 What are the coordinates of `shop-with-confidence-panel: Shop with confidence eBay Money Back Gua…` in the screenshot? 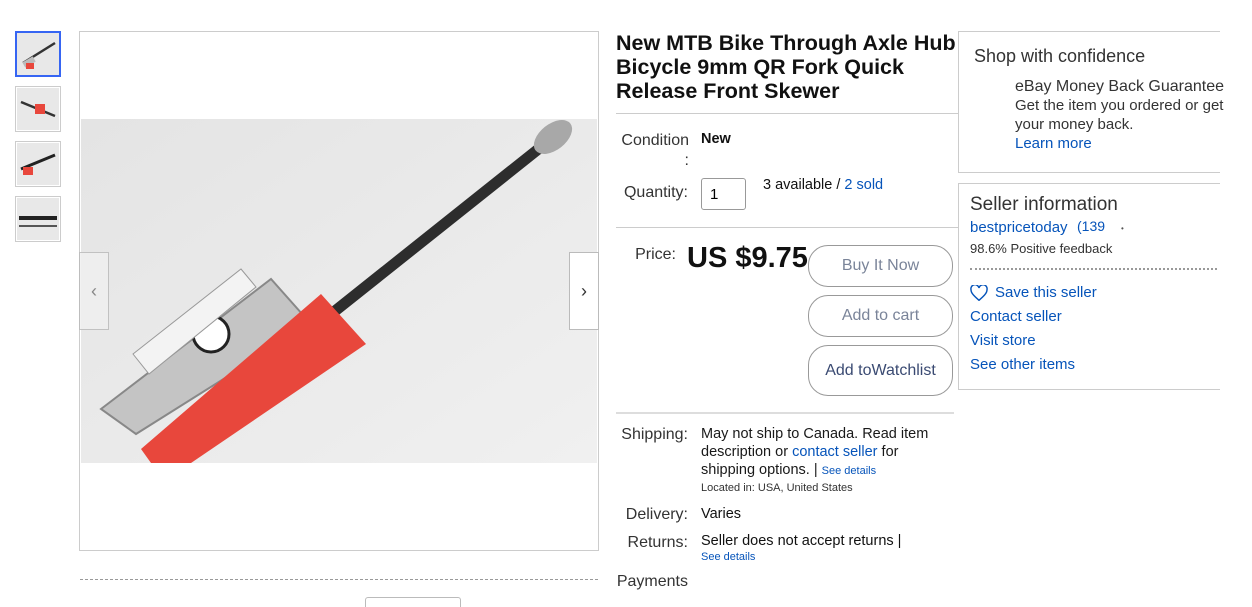 It's located at (1091, 102).